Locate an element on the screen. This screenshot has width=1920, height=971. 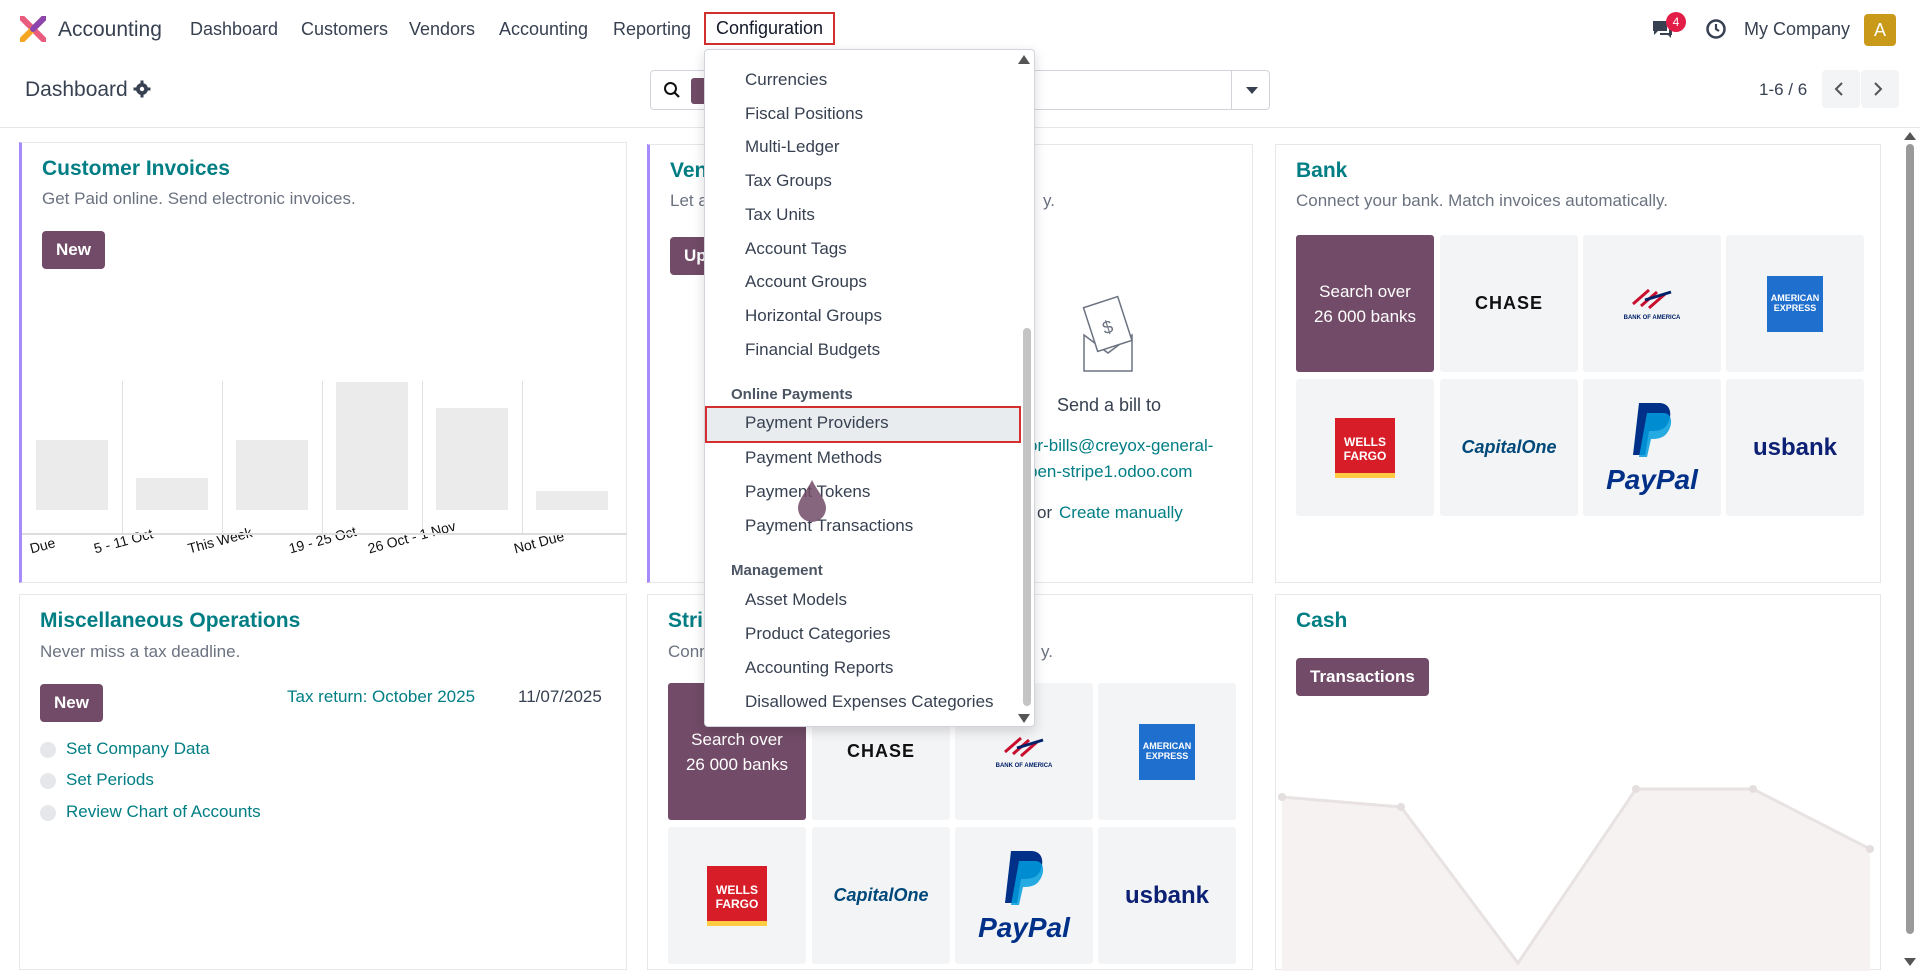
pager-previous-button is located at coordinates (1841, 89).